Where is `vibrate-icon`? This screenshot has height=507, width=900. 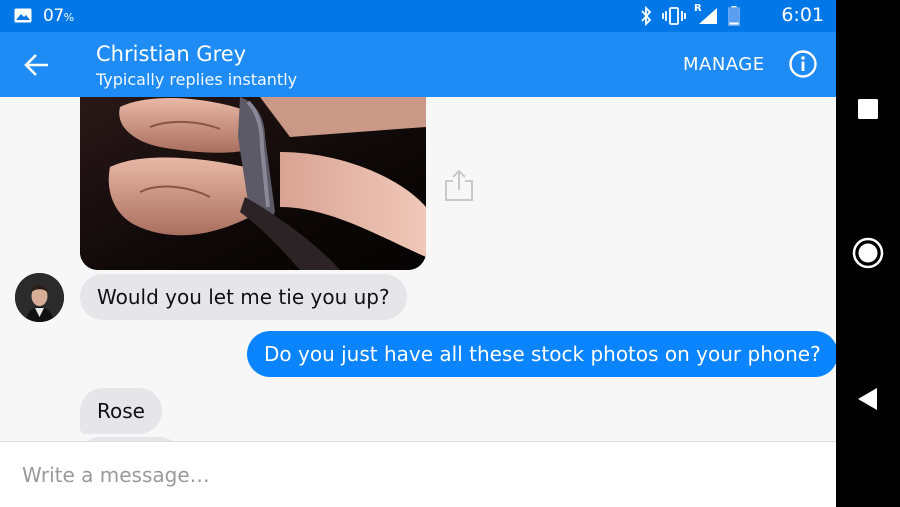
vibrate-icon is located at coordinates (674, 16).